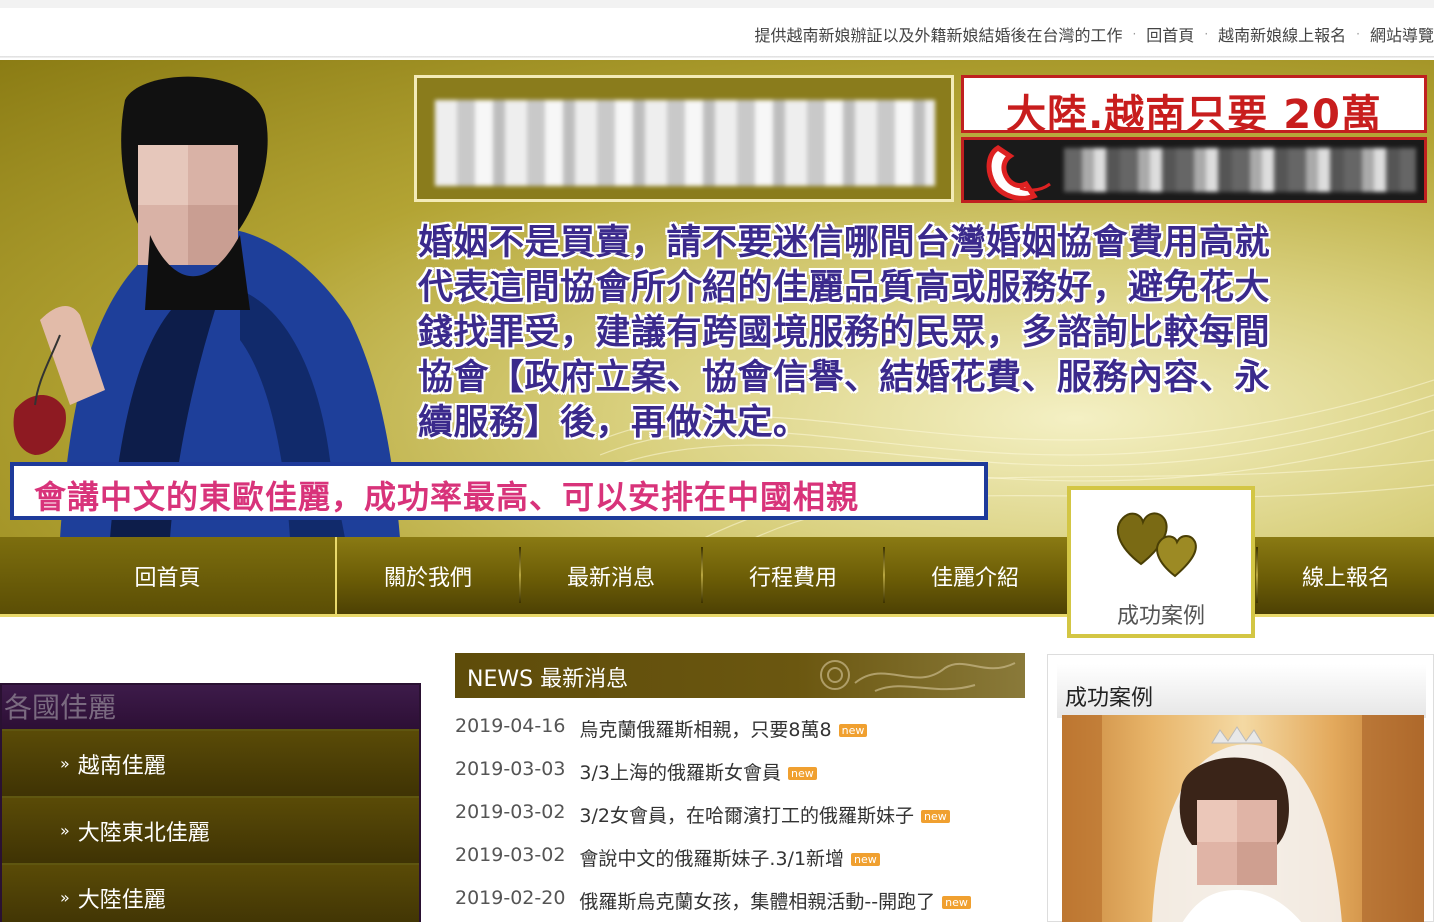 This screenshot has height=922, width=1434. Describe the element at coordinates (918, 676) in the screenshot. I see `floral-ornament` at that location.